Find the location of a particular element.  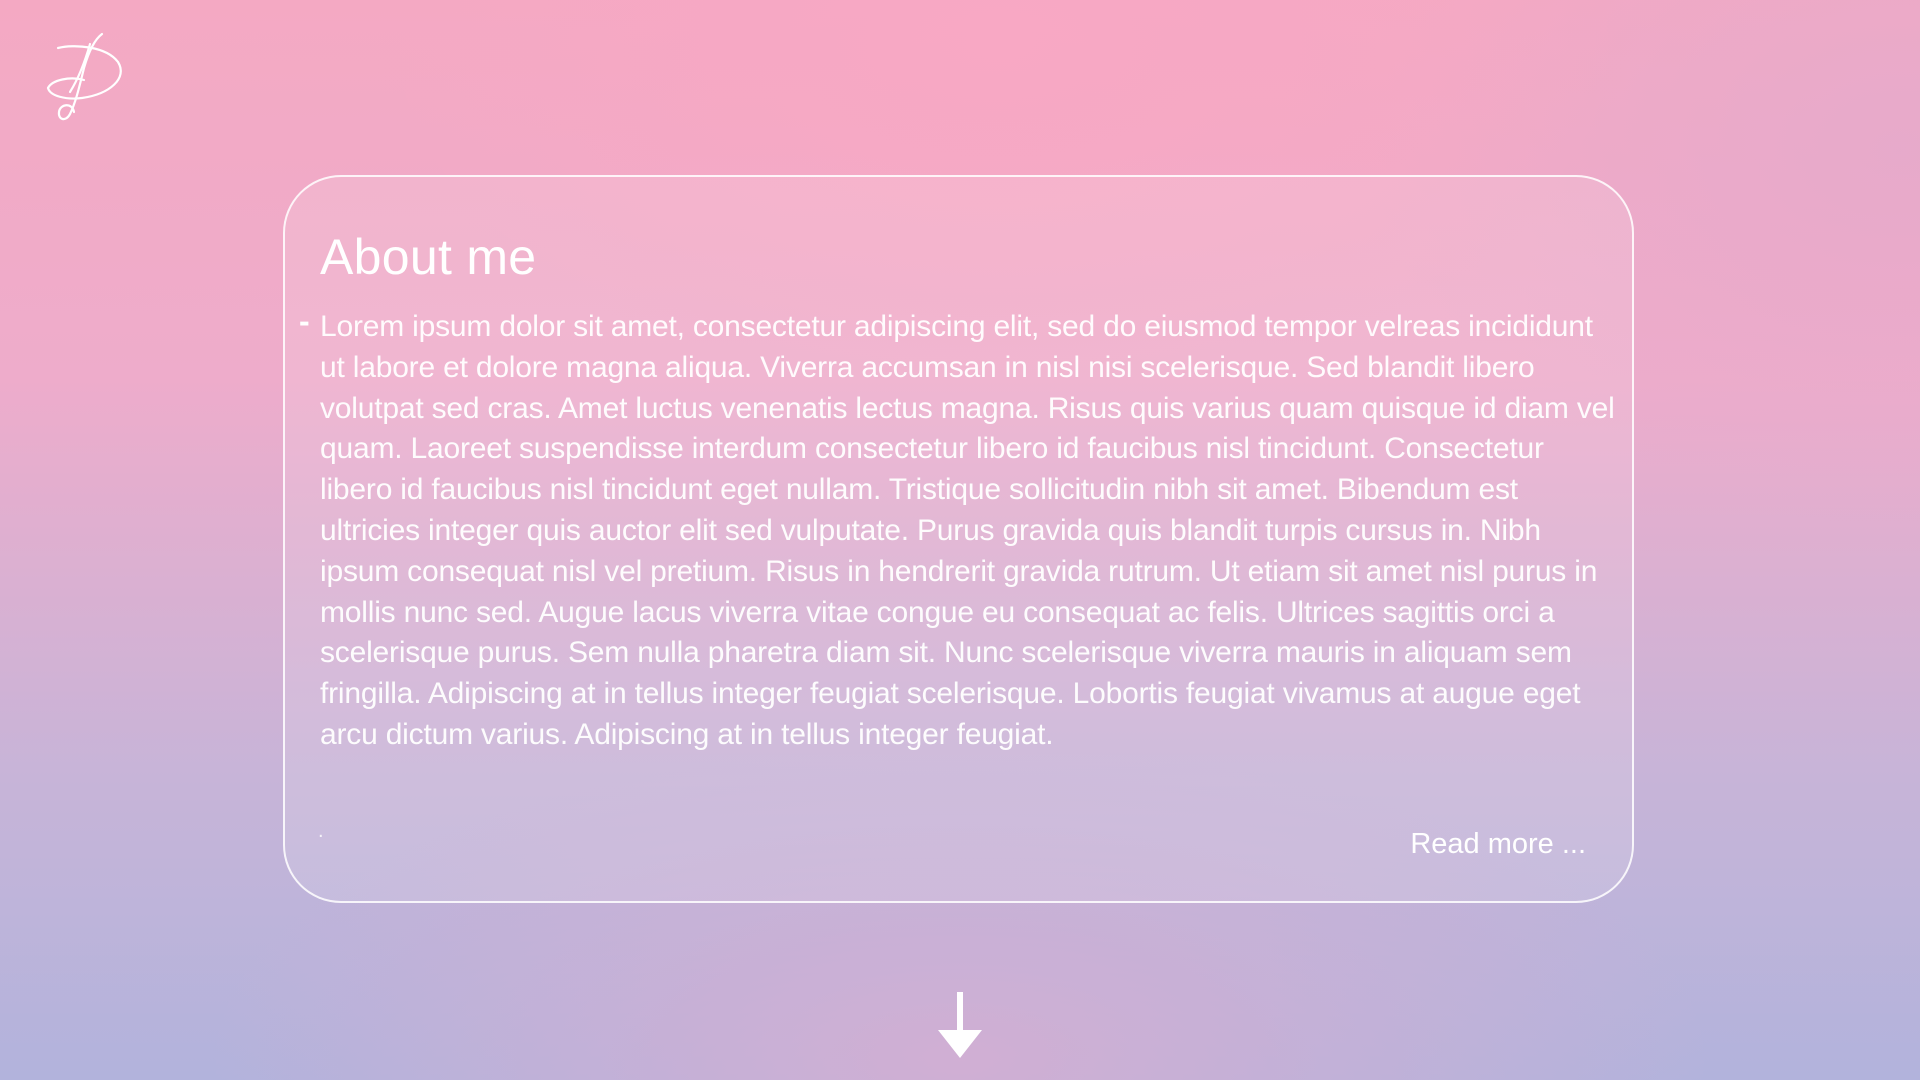

about-title: About me is located at coordinates (428, 257).